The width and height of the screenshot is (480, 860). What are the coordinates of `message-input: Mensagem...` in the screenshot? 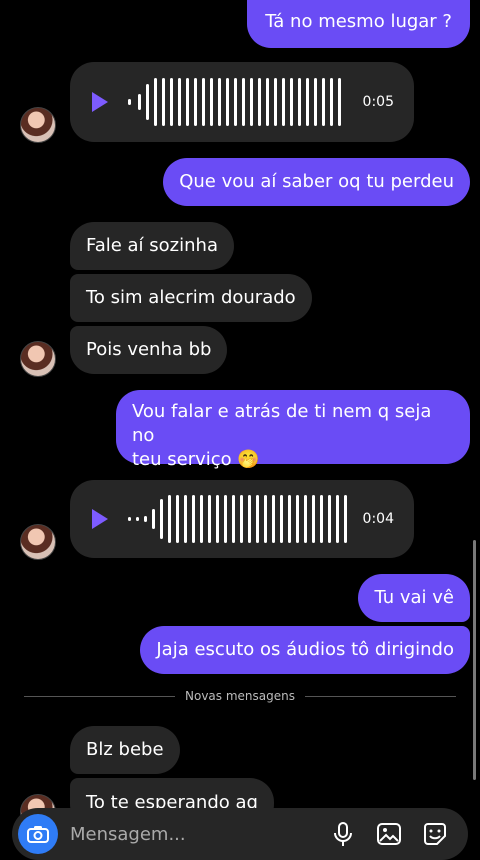 It's located at (200, 834).